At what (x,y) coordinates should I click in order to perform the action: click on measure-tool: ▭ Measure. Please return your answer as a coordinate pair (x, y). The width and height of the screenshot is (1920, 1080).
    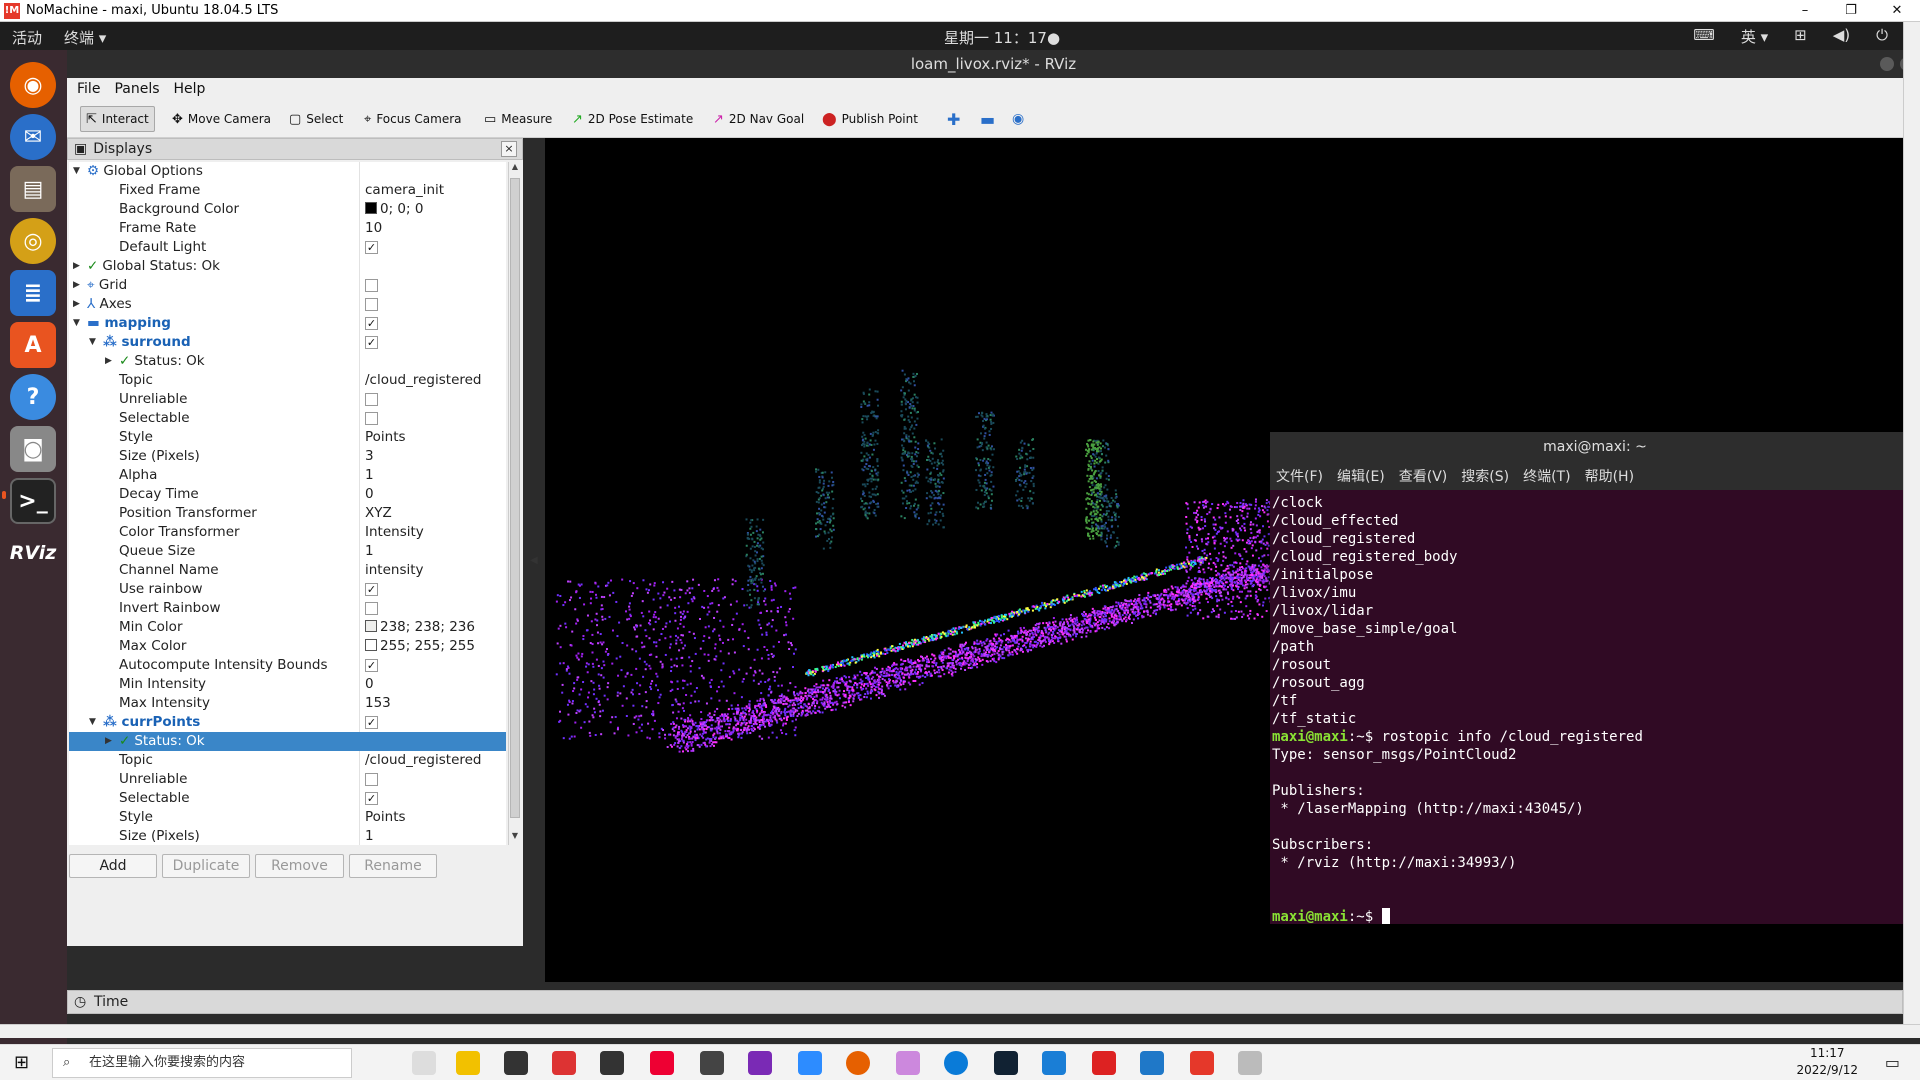
    Looking at the image, I should click on (518, 119).